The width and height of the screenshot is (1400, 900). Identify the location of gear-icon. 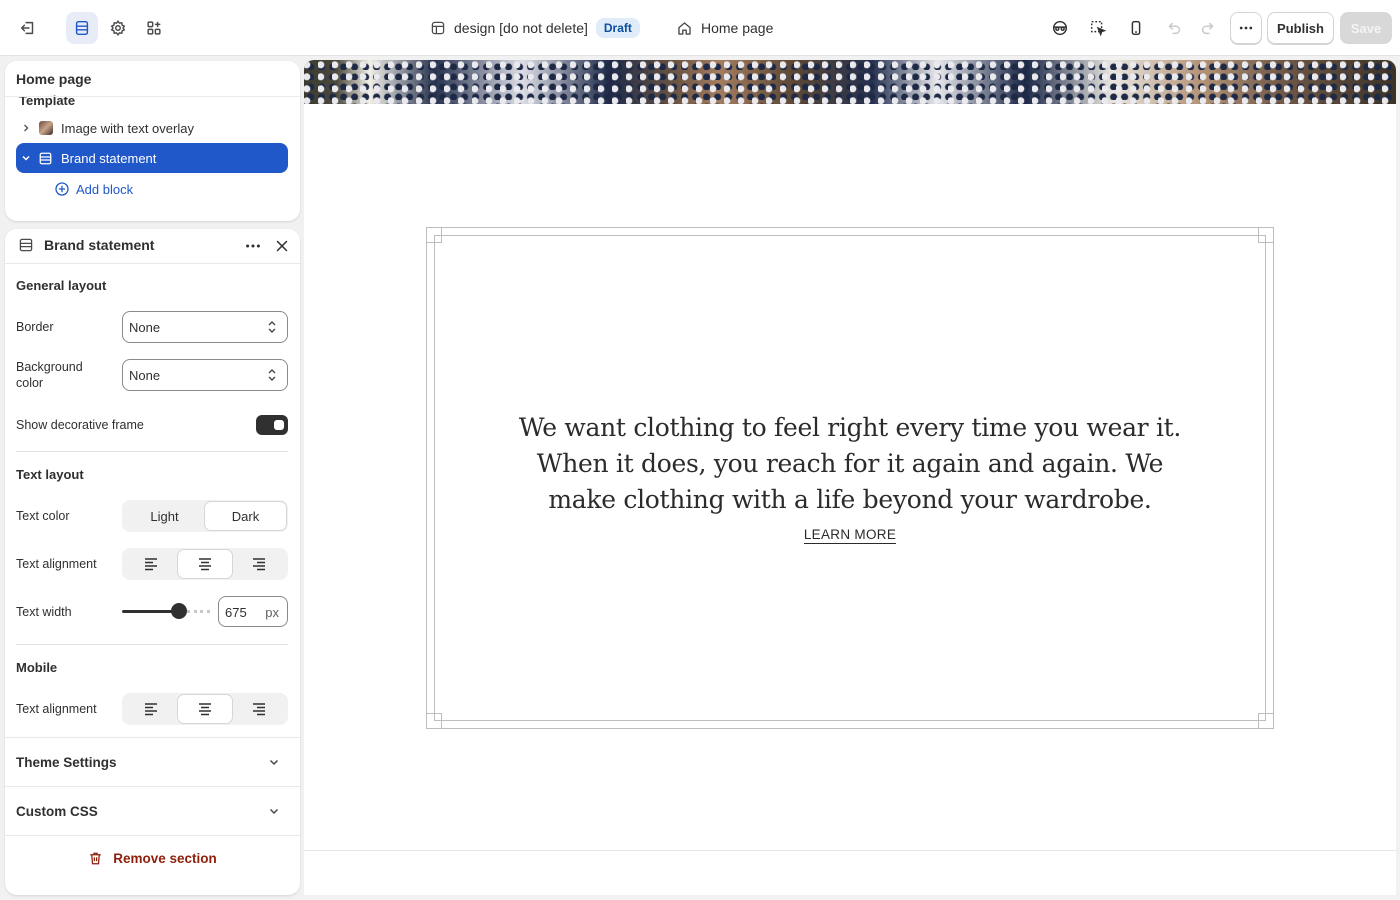
(118, 28).